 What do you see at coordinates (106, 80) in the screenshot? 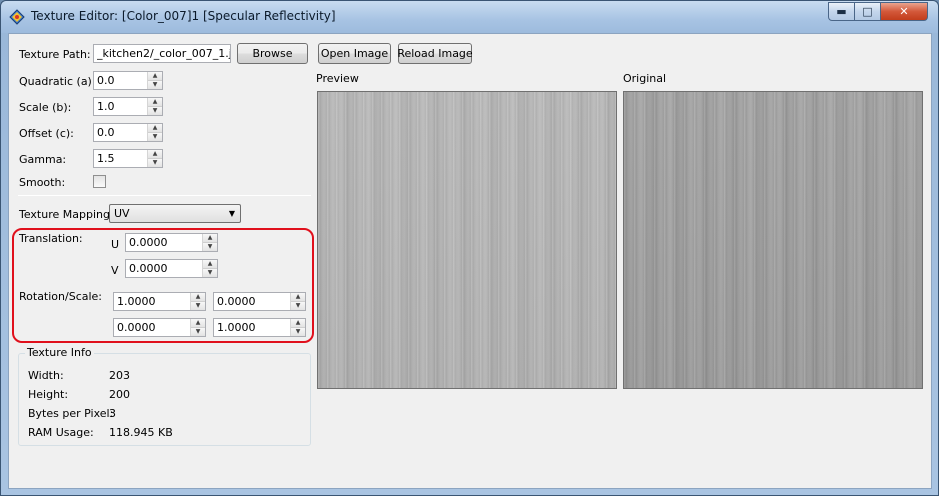
I see `quadratic-value: 0.0` at bounding box center [106, 80].